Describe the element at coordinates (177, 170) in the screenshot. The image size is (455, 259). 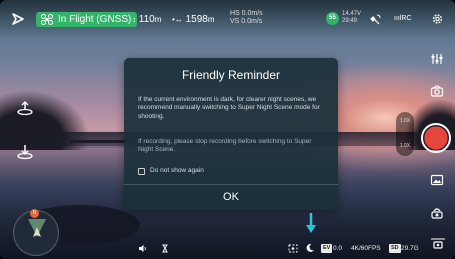
I see `do-not-show-label: Do not show again` at that location.